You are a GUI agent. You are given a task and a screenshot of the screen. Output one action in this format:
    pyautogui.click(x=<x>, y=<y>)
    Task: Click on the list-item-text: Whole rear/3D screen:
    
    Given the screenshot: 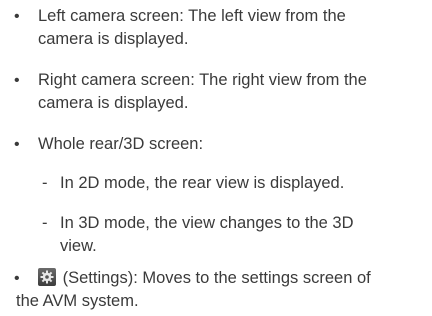 What is the action you would take?
    pyautogui.click(x=121, y=144)
    